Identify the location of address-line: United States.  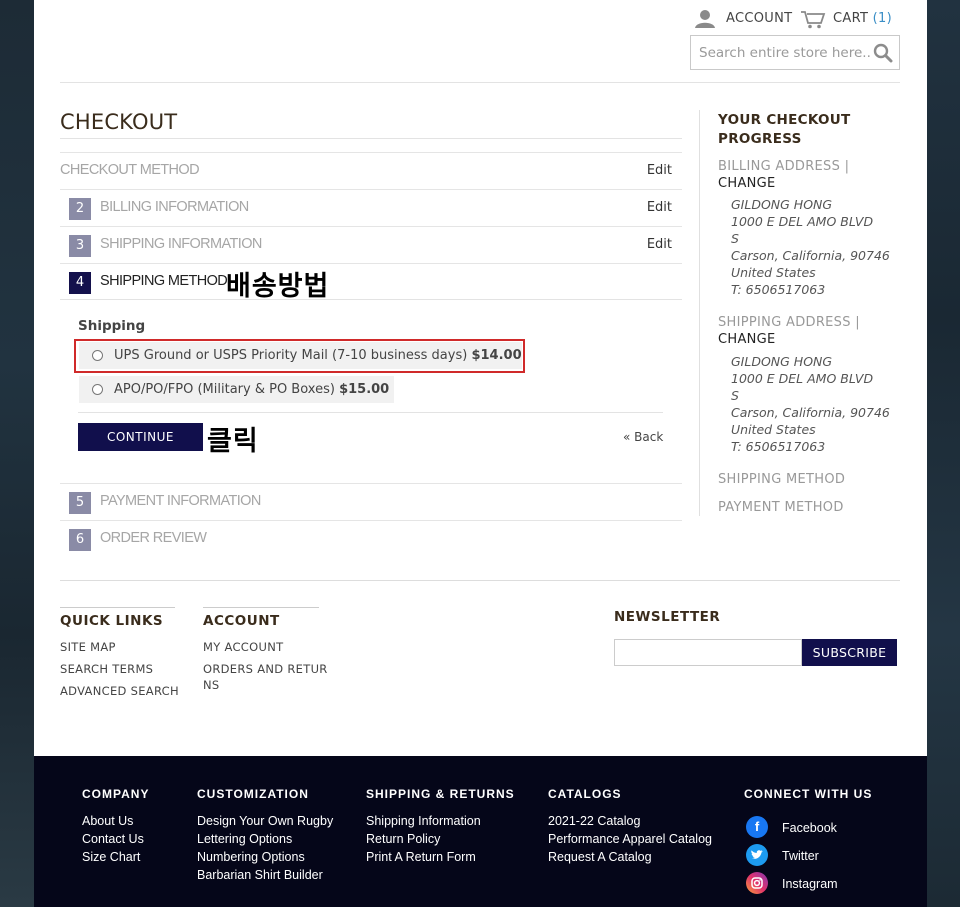
(773, 272).